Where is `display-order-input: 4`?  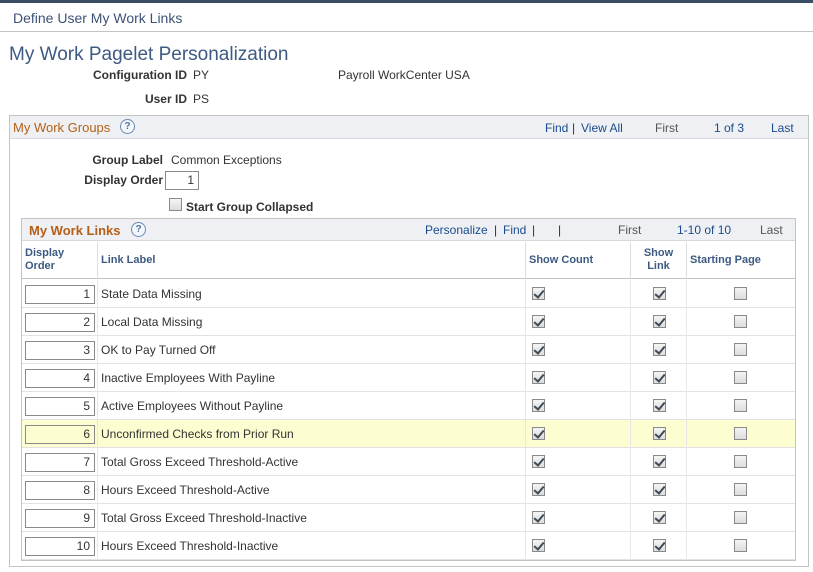
display-order-input: 4 is located at coordinates (60, 378).